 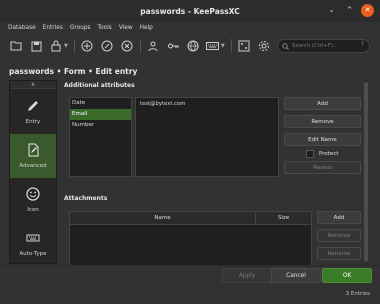 What do you see at coordinates (339, 235) in the screenshot?
I see `remove-attachment-button: Remove` at bounding box center [339, 235].